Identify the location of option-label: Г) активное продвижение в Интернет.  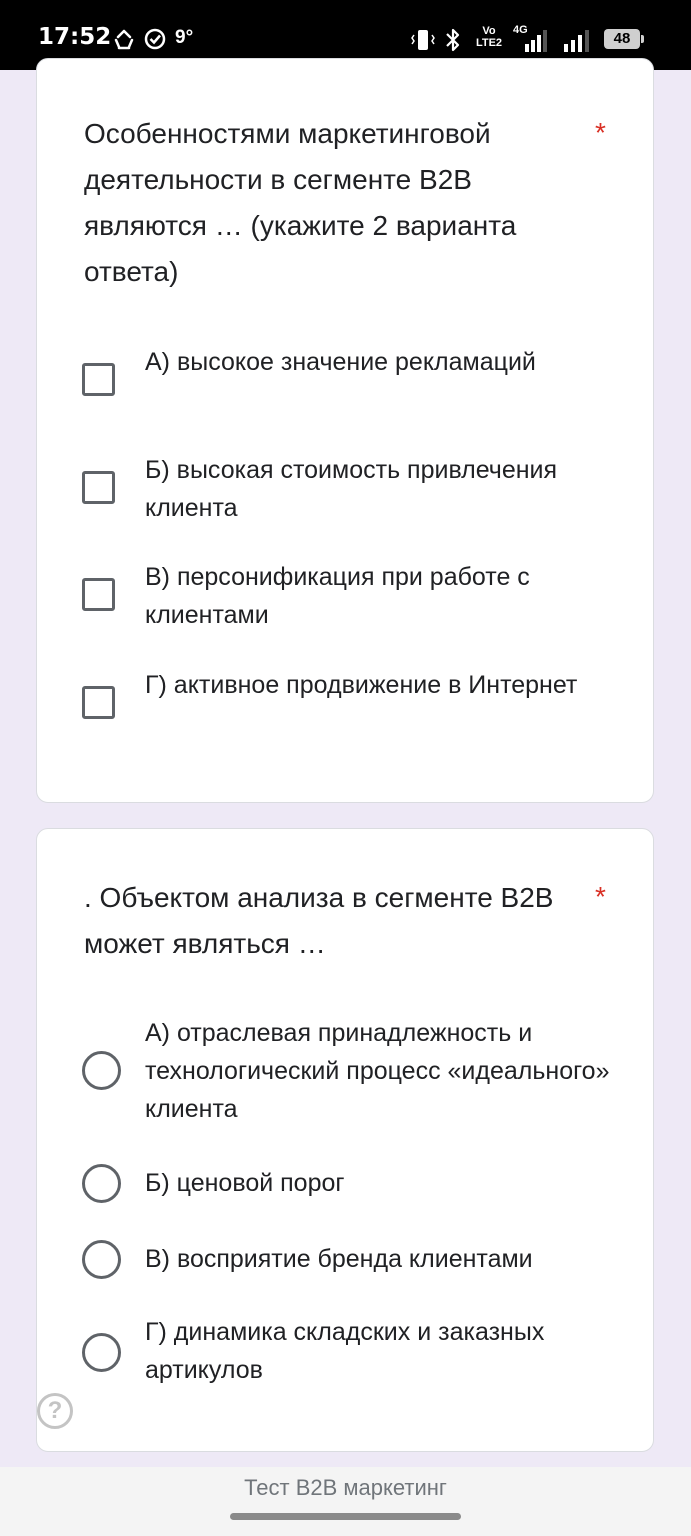
(361, 685).